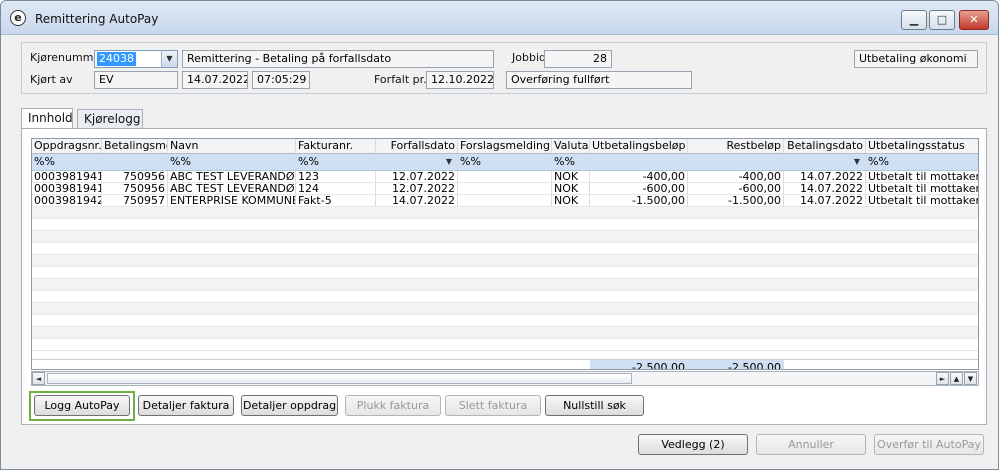 This screenshot has height=470, width=999. I want to click on vedlegg-button: Vedlegg (2), so click(693, 444).